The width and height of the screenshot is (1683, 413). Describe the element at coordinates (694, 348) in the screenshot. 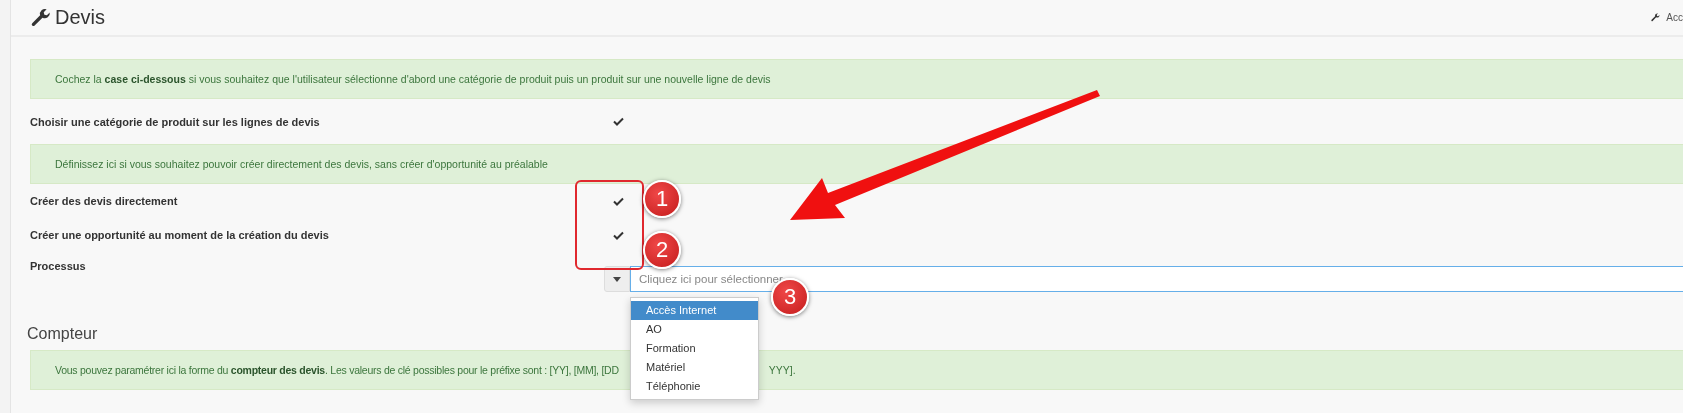

I see `dropdown-option: Formation` at that location.